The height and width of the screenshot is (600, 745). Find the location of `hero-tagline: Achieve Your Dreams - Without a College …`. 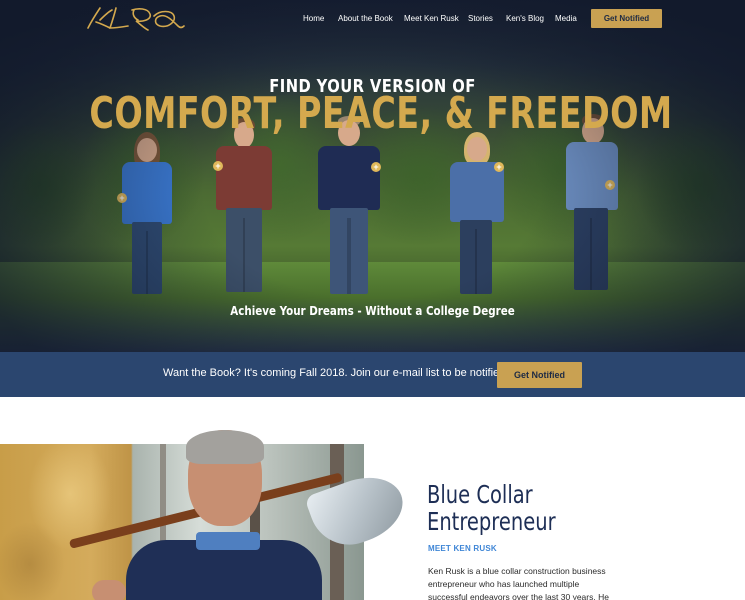

hero-tagline: Achieve Your Dreams - Without a College … is located at coordinates (372, 311).